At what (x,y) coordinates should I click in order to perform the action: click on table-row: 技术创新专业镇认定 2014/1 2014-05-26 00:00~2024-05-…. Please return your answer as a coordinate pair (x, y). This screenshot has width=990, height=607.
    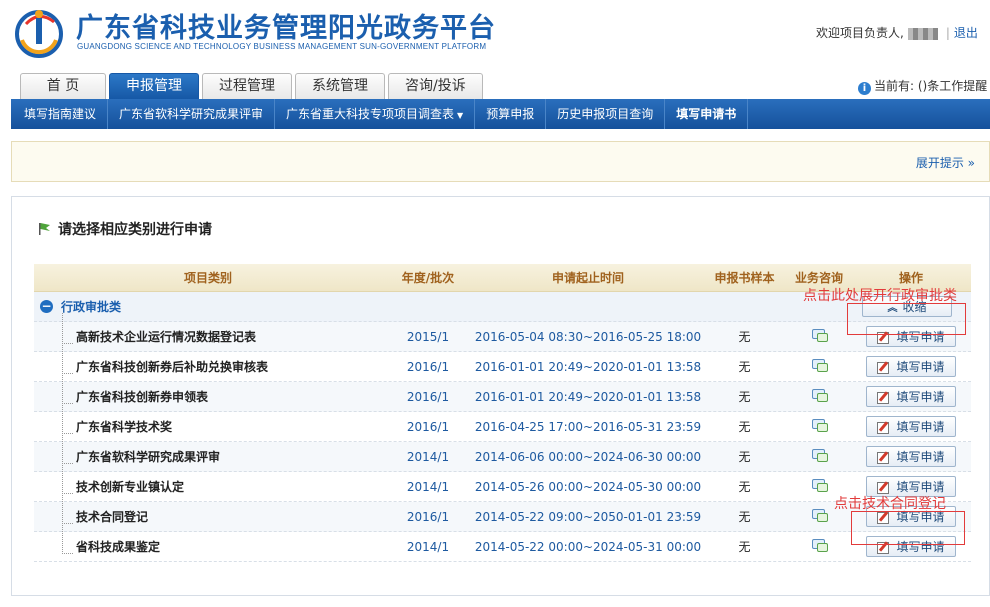
    Looking at the image, I should click on (502, 482).